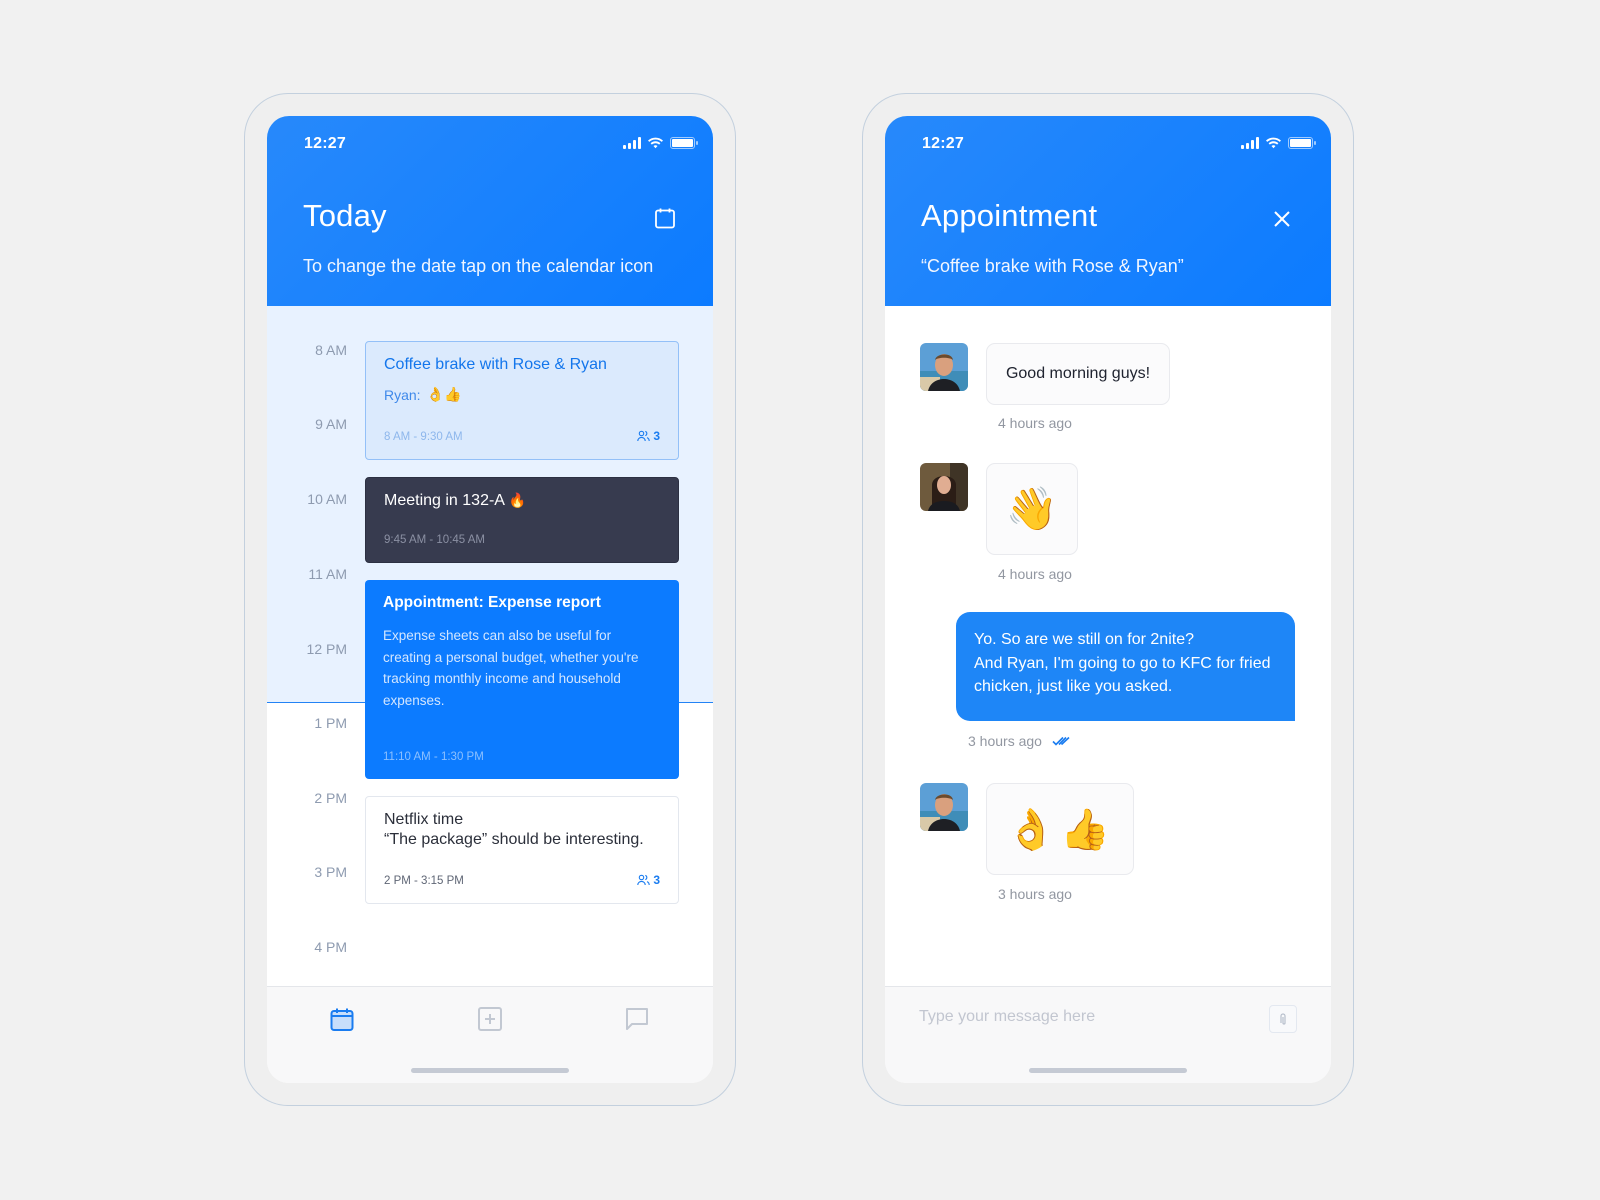 Image resolution: width=1600 pixels, height=1200 pixels. I want to click on close-button, so click(1283, 220).